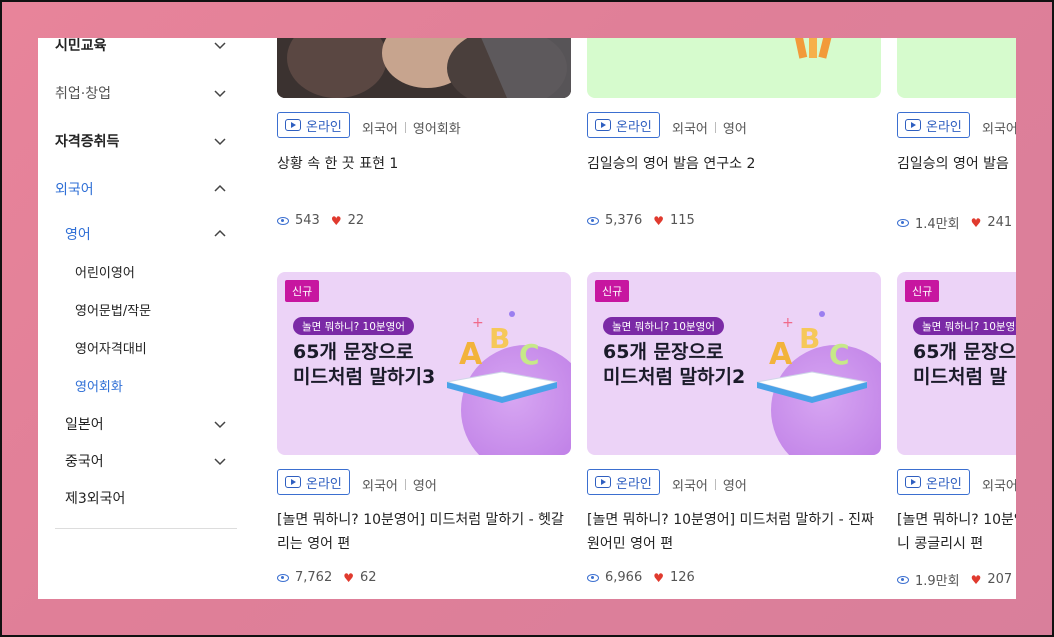  Describe the element at coordinates (641, 220) in the screenshot. I see `course-stats: 5,376 ♥ 115` at that location.